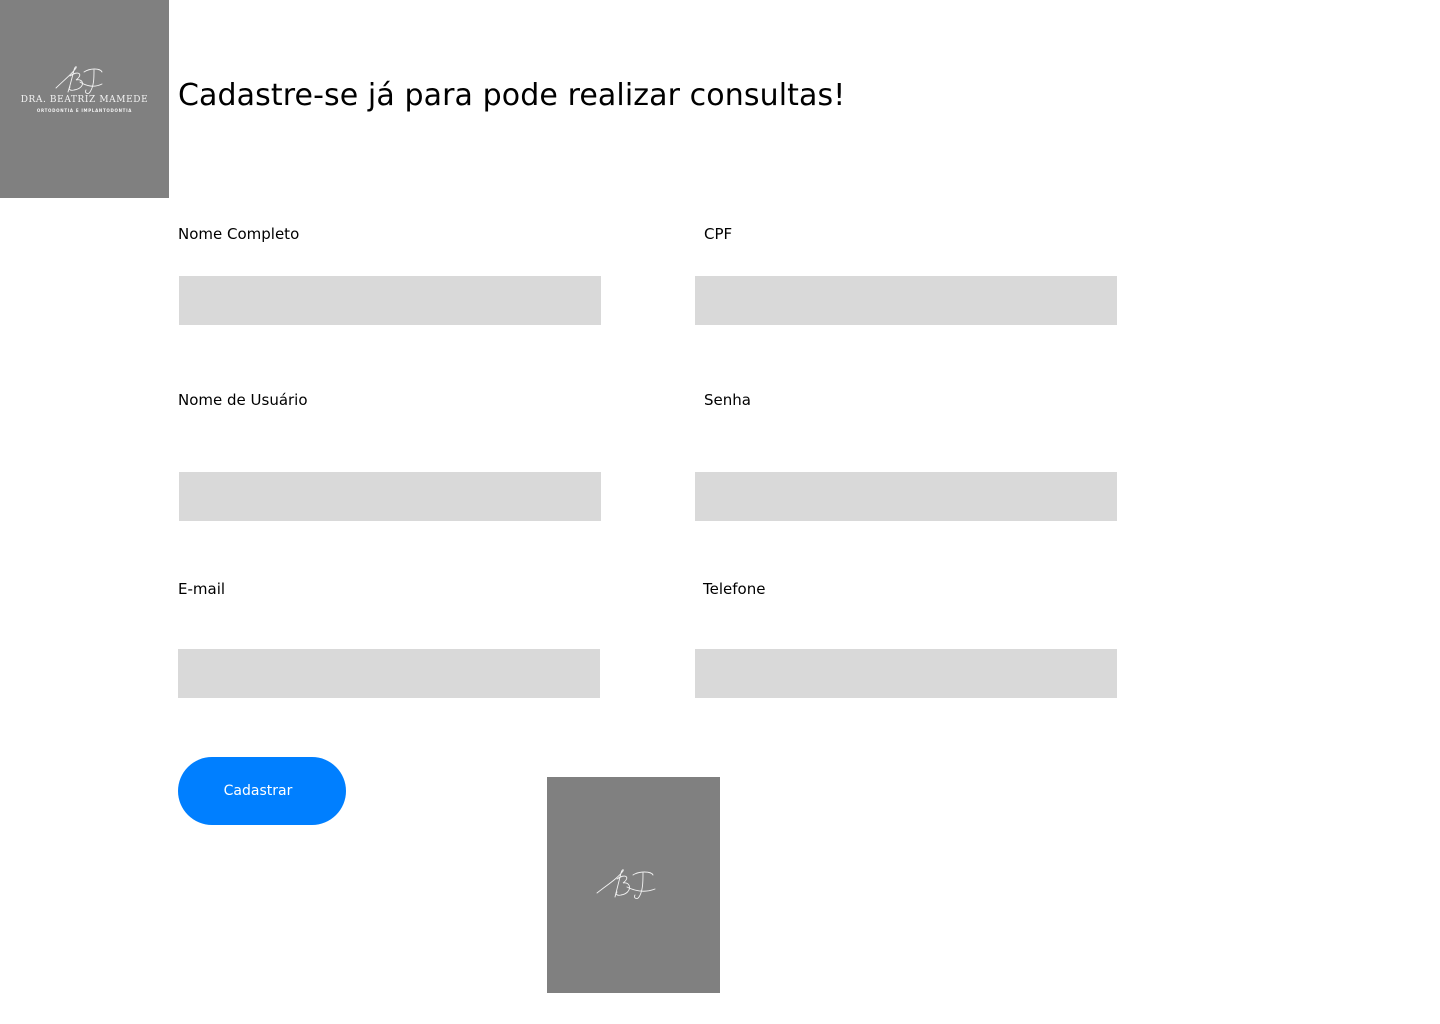  I want to click on password-label: Senha, so click(727, 400).